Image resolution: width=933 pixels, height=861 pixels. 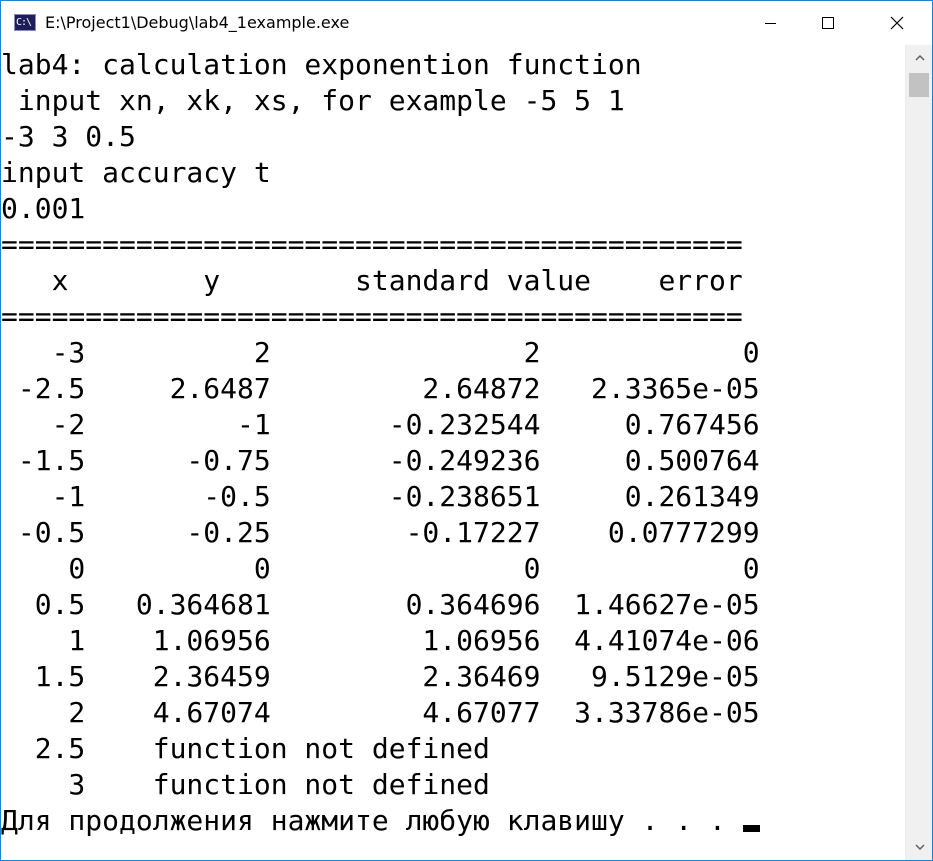 What do you see at coordinates (321, 64) in the screenshot?
I see `console-line: lab4: calculation exponention function` at bounding box center [321, 64].